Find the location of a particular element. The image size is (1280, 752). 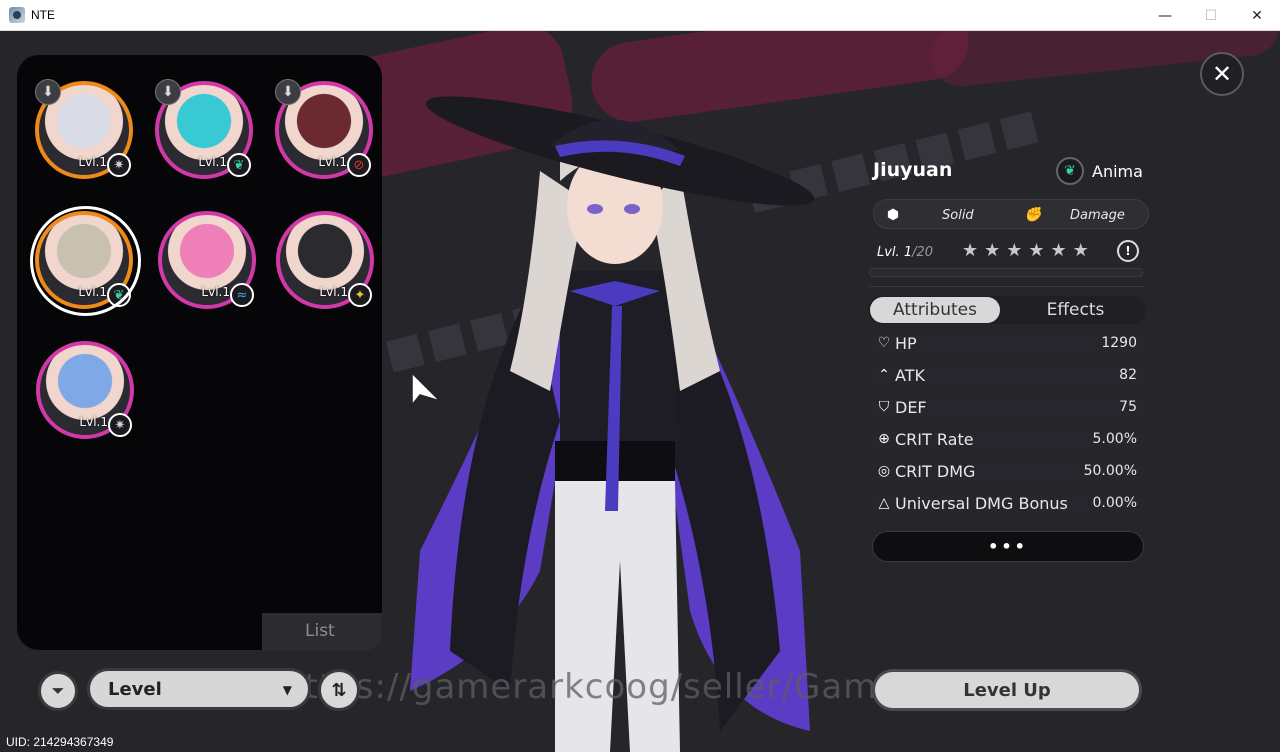

wave-icon: ≈ is located at coordinates (242, 295).